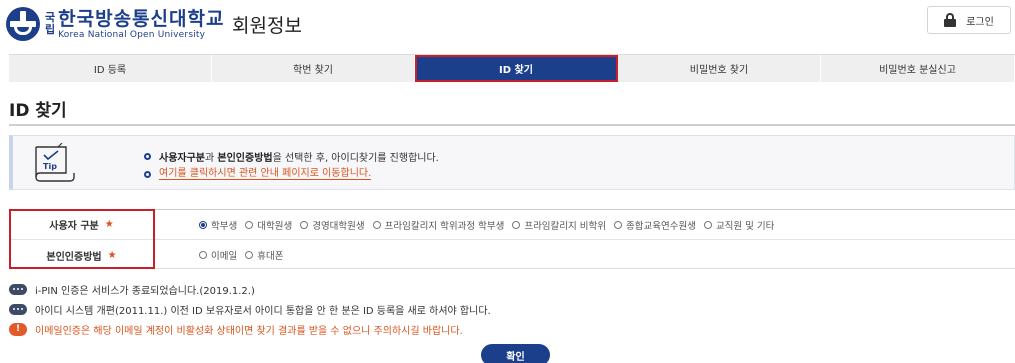 The image size is (1015, 363). Describe the element at coordinates (81, 256) in the screenshot. I see `auth-method-label: 본인인증방법 ★` at that location.